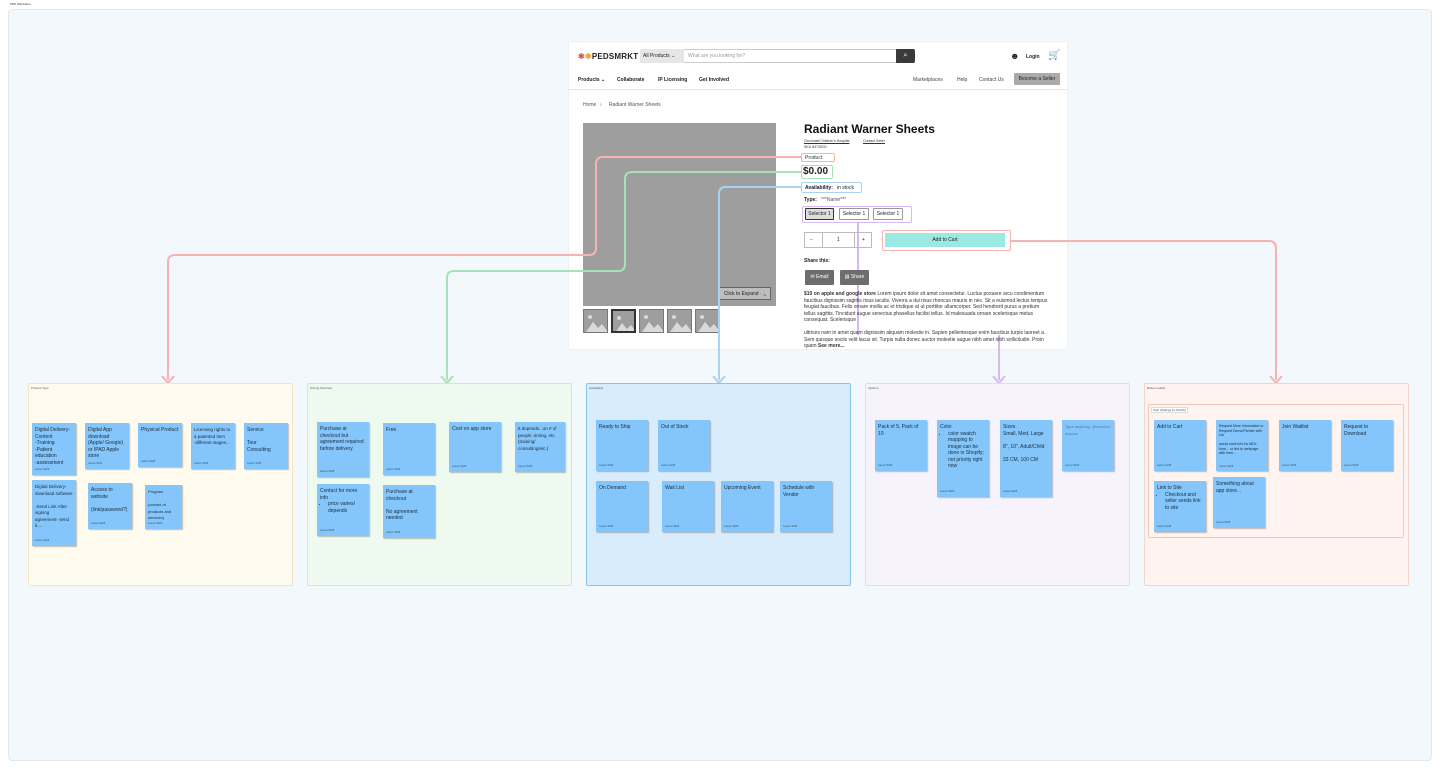  Describe the element at coordinates (1156, 388) in the screenshot. I see `section-title: Button Labels` at that location.